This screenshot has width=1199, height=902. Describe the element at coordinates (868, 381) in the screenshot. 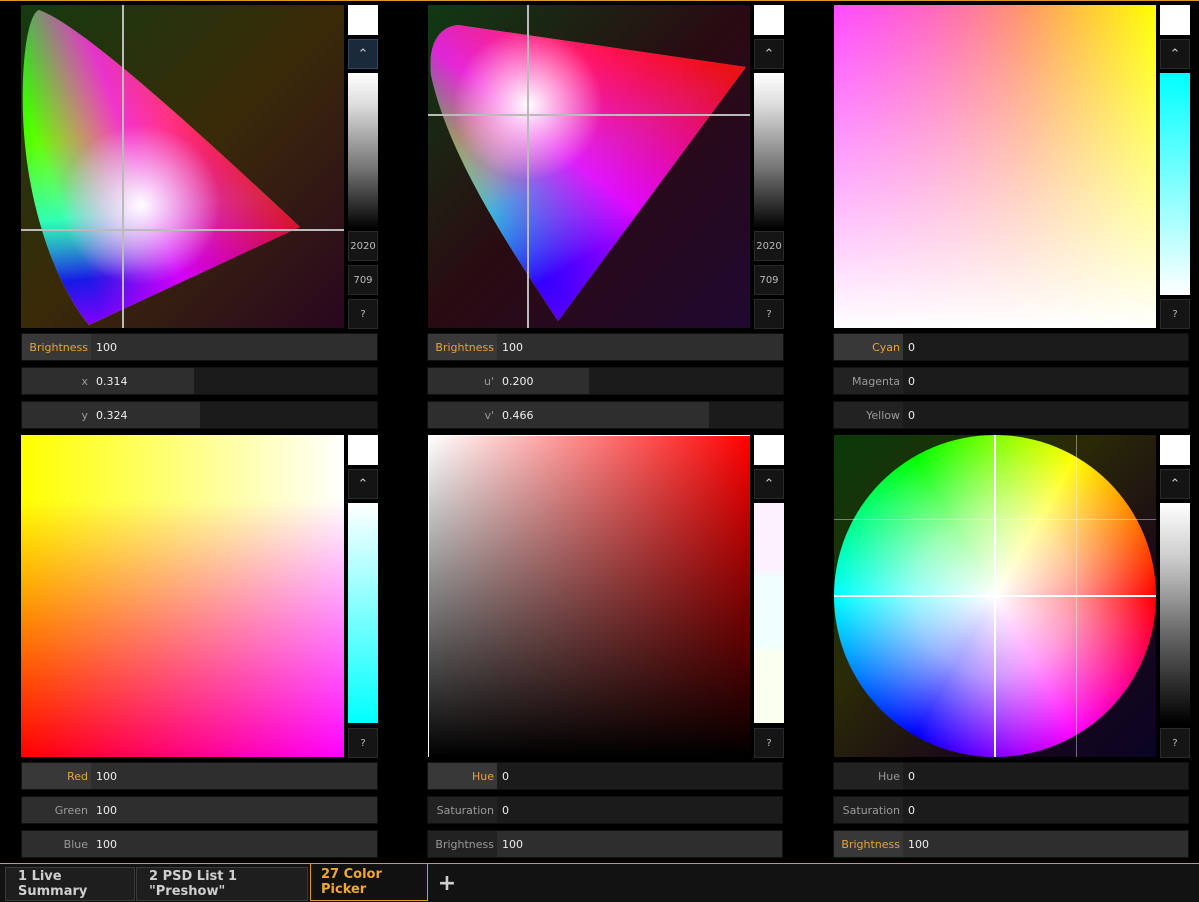

I see `field-label: Magenta` at that location.